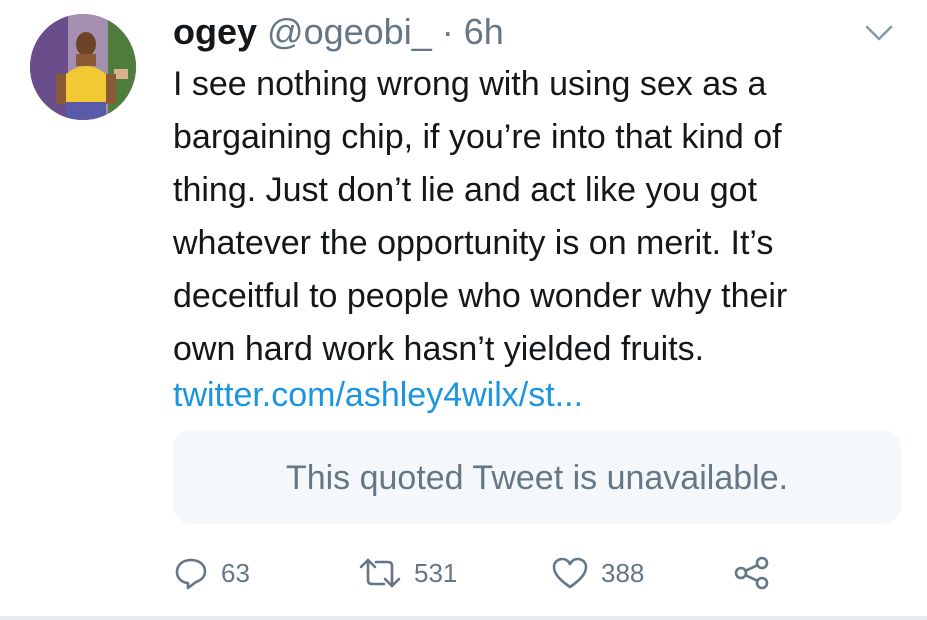 Image resolution: width=927 pixels, height=620 pixels. I want to click on chevron-down-icon, so click(879, 33).